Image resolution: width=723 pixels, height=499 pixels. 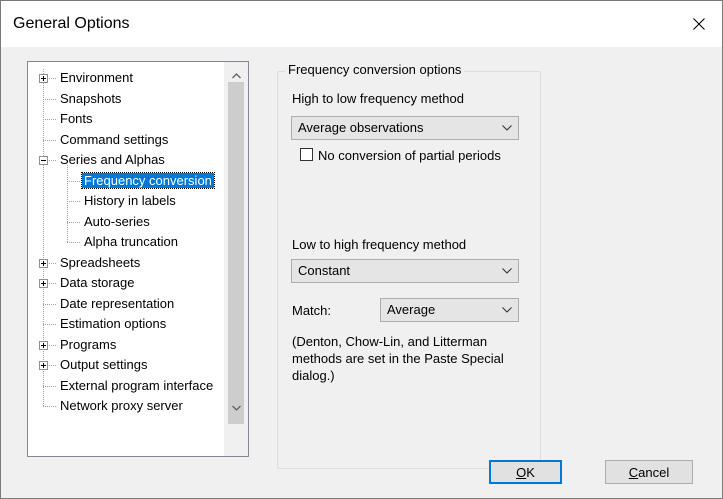 What do you see at coordinates (449, 310) in the screenshot?
I see `match-select: Average` at bounding box center [449, 310].